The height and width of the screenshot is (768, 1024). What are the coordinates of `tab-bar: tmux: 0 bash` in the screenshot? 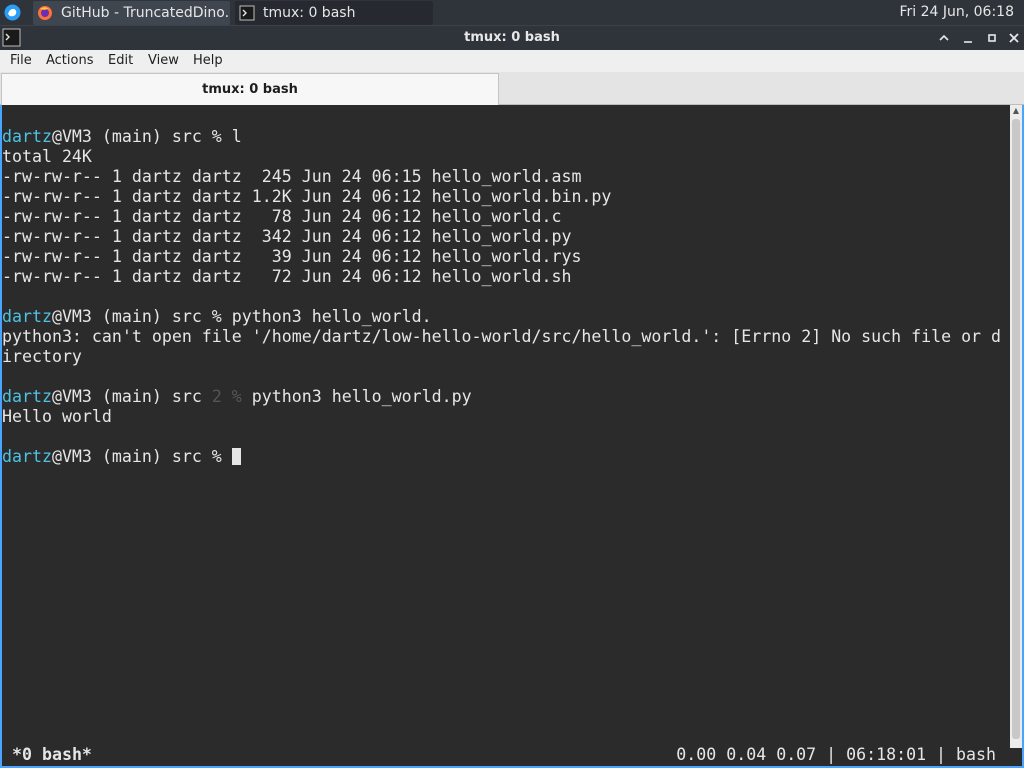 It's located at (512, 88).